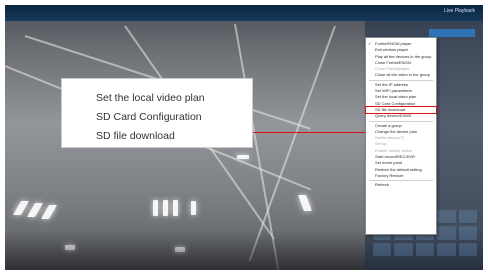 This screenshot has width=488, height=275. I want to click on callout-line-sd-file-download: SD file download, so click(135, 136).